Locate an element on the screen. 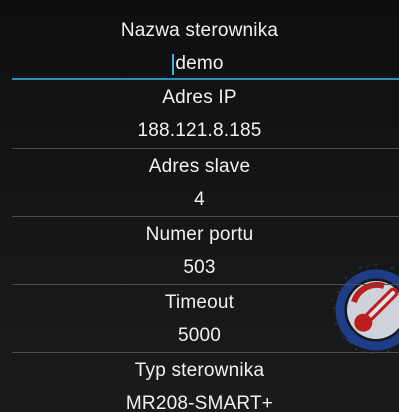 This screenshot has height=412, width=399. text-cursor is located at coordinates (173, 64).